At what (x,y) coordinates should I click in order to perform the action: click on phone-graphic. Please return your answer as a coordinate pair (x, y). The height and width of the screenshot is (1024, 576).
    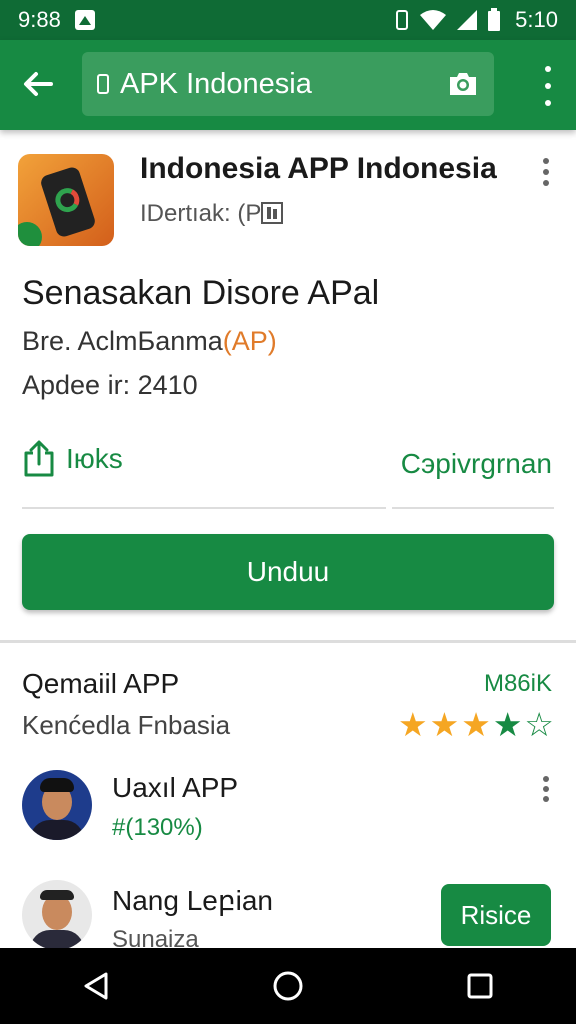
    Looking at the image, I should click on (68, 202).